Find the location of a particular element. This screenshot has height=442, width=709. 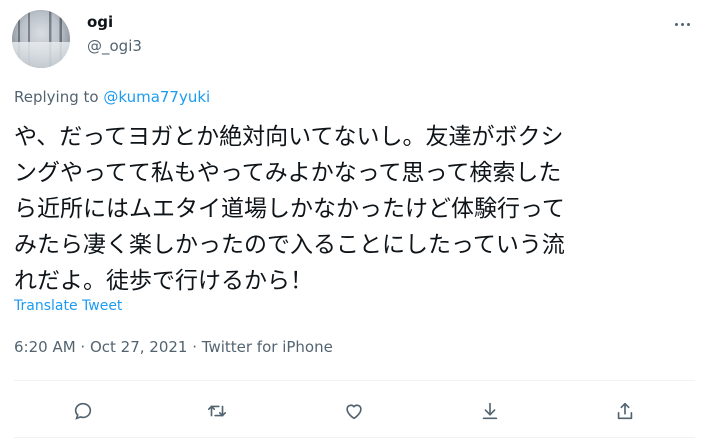

heart-icon is located at coordinates (354, 412).